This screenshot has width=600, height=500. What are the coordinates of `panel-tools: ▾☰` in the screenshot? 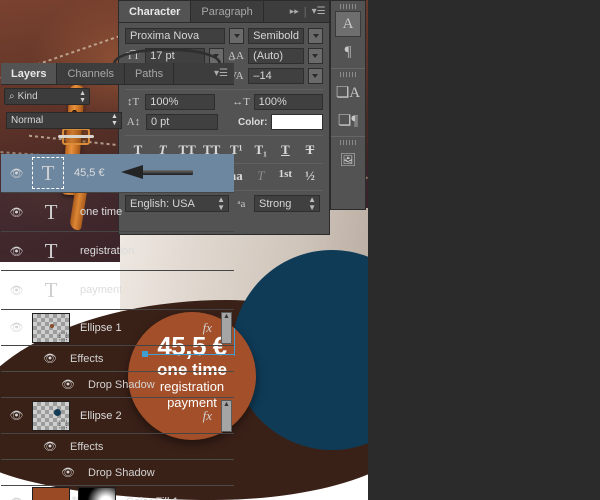 It's located at (221, 73).